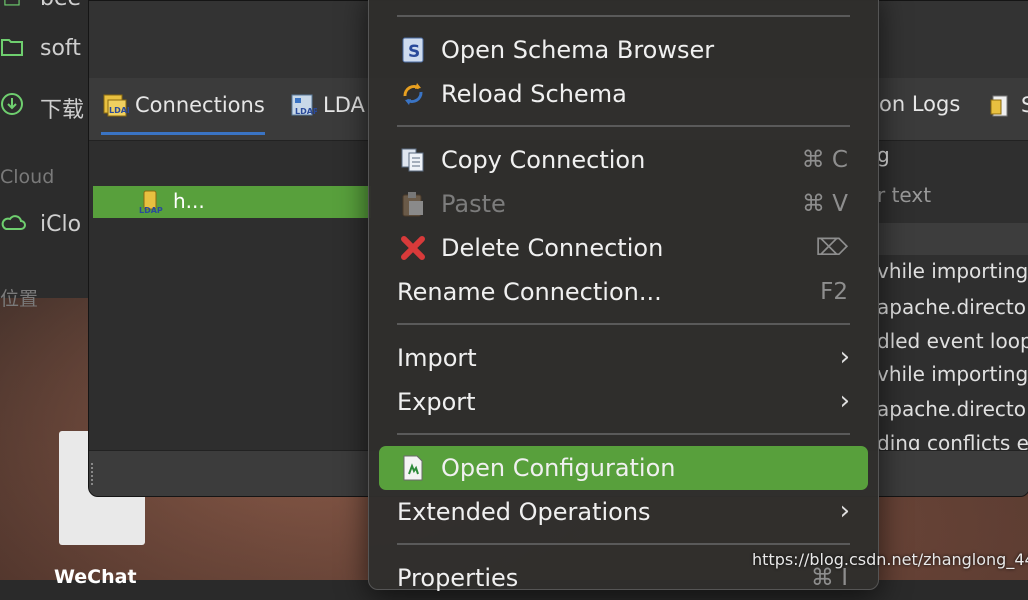 The height and width of the screenshot is (600, 1028). Describe the element at coordinates (413, 468) in the screenshot. I see `configuration-icon` at that location.